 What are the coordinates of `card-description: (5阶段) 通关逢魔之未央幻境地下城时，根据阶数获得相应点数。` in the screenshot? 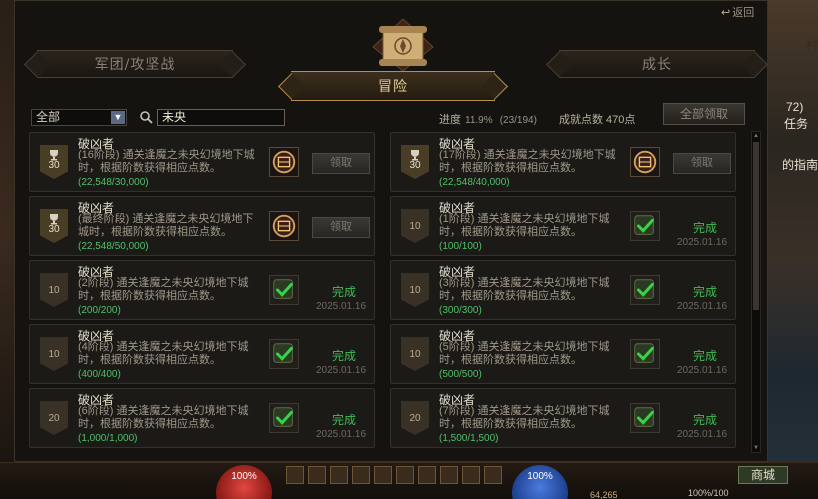 It's located at (524, 353).